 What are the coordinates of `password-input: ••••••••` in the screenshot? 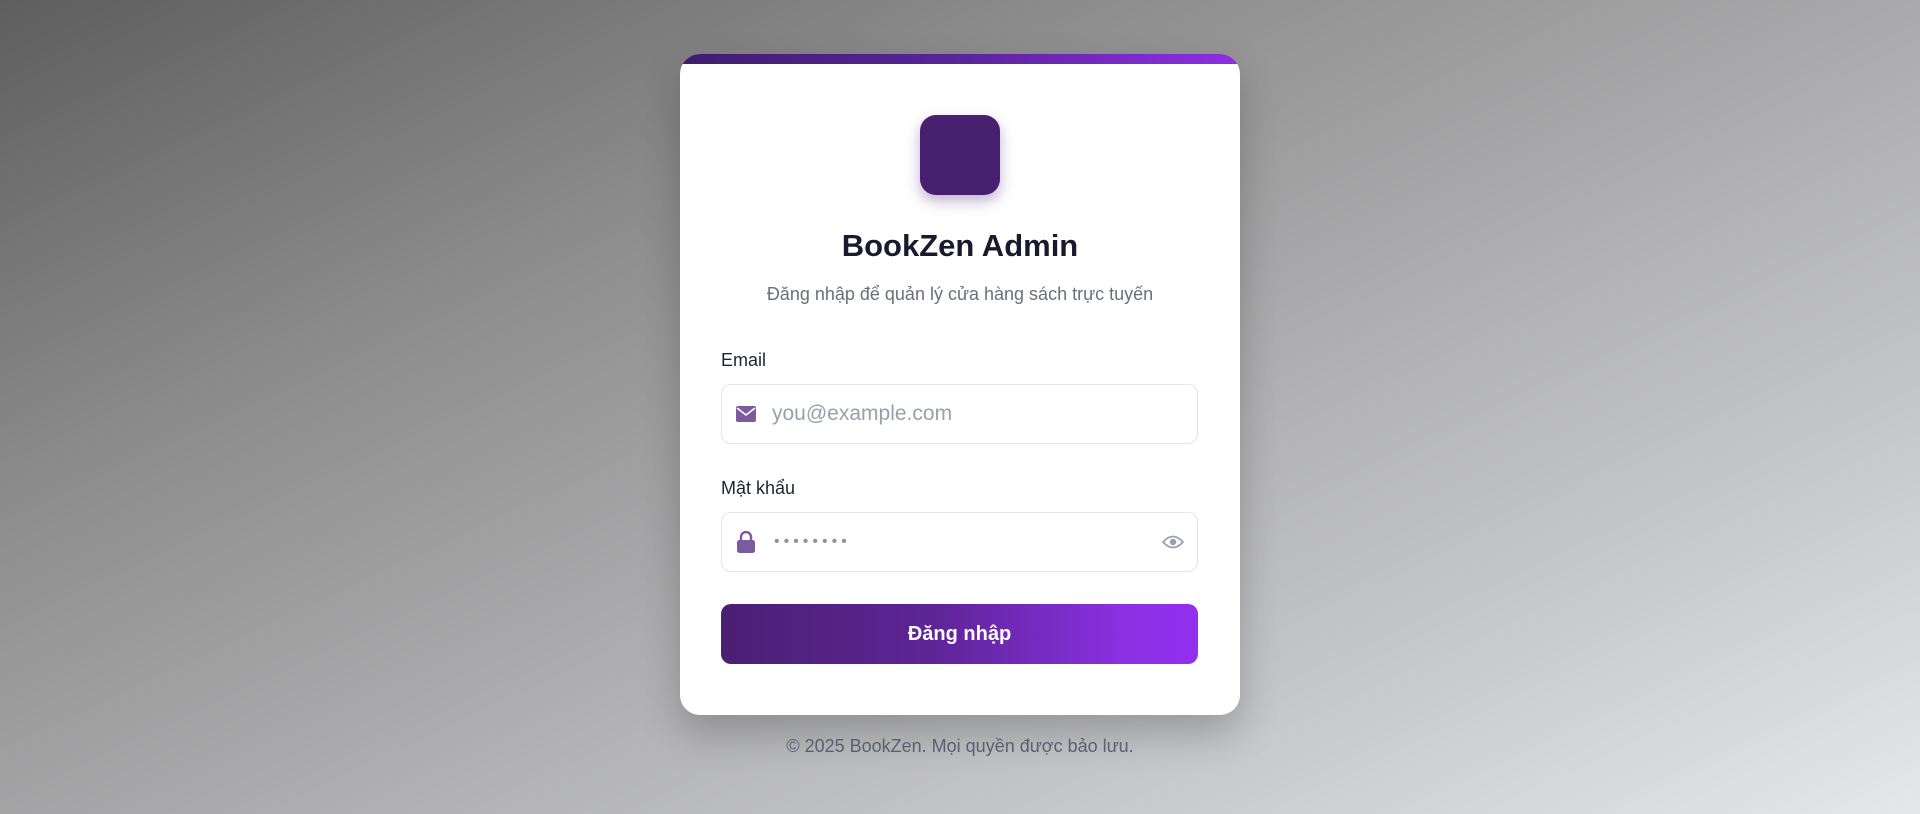 It's located at (812, 542).